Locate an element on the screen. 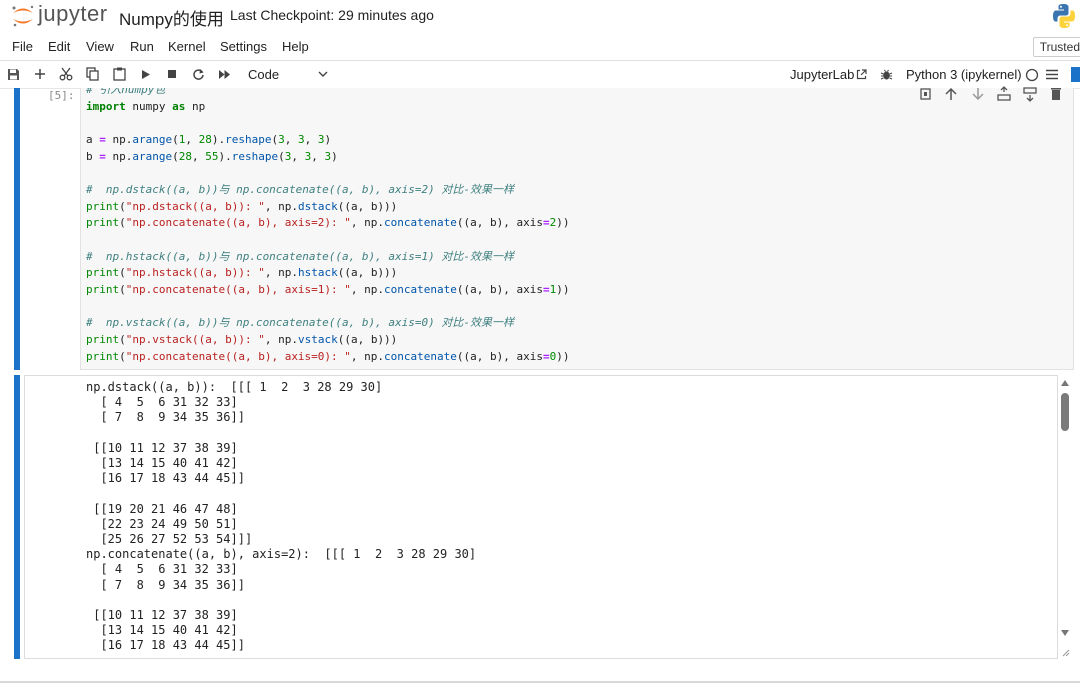 The height and width of the screenshot is (684, 1080). cell-type-select: Code is located at coordinates (286, 74).